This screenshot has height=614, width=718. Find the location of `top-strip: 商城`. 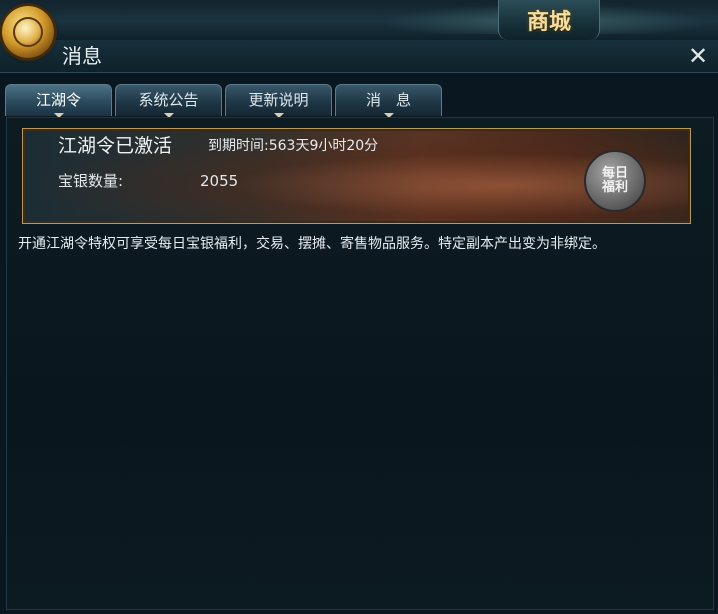

top-strip: 商城 is located at coordinates (359, 21).